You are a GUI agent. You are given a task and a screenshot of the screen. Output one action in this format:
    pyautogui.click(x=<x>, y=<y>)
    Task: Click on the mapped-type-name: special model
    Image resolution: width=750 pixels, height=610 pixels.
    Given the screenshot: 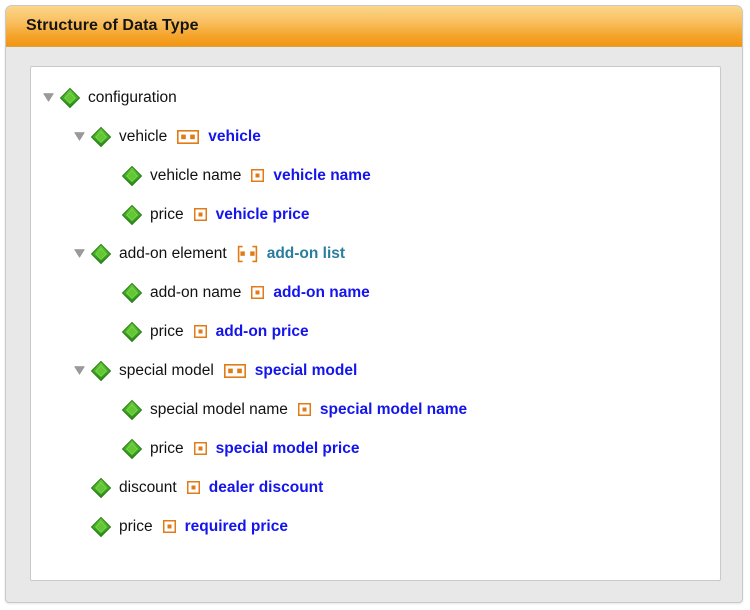 What is the action you would take?
    pyautogui.click(x=306, y=371)
    